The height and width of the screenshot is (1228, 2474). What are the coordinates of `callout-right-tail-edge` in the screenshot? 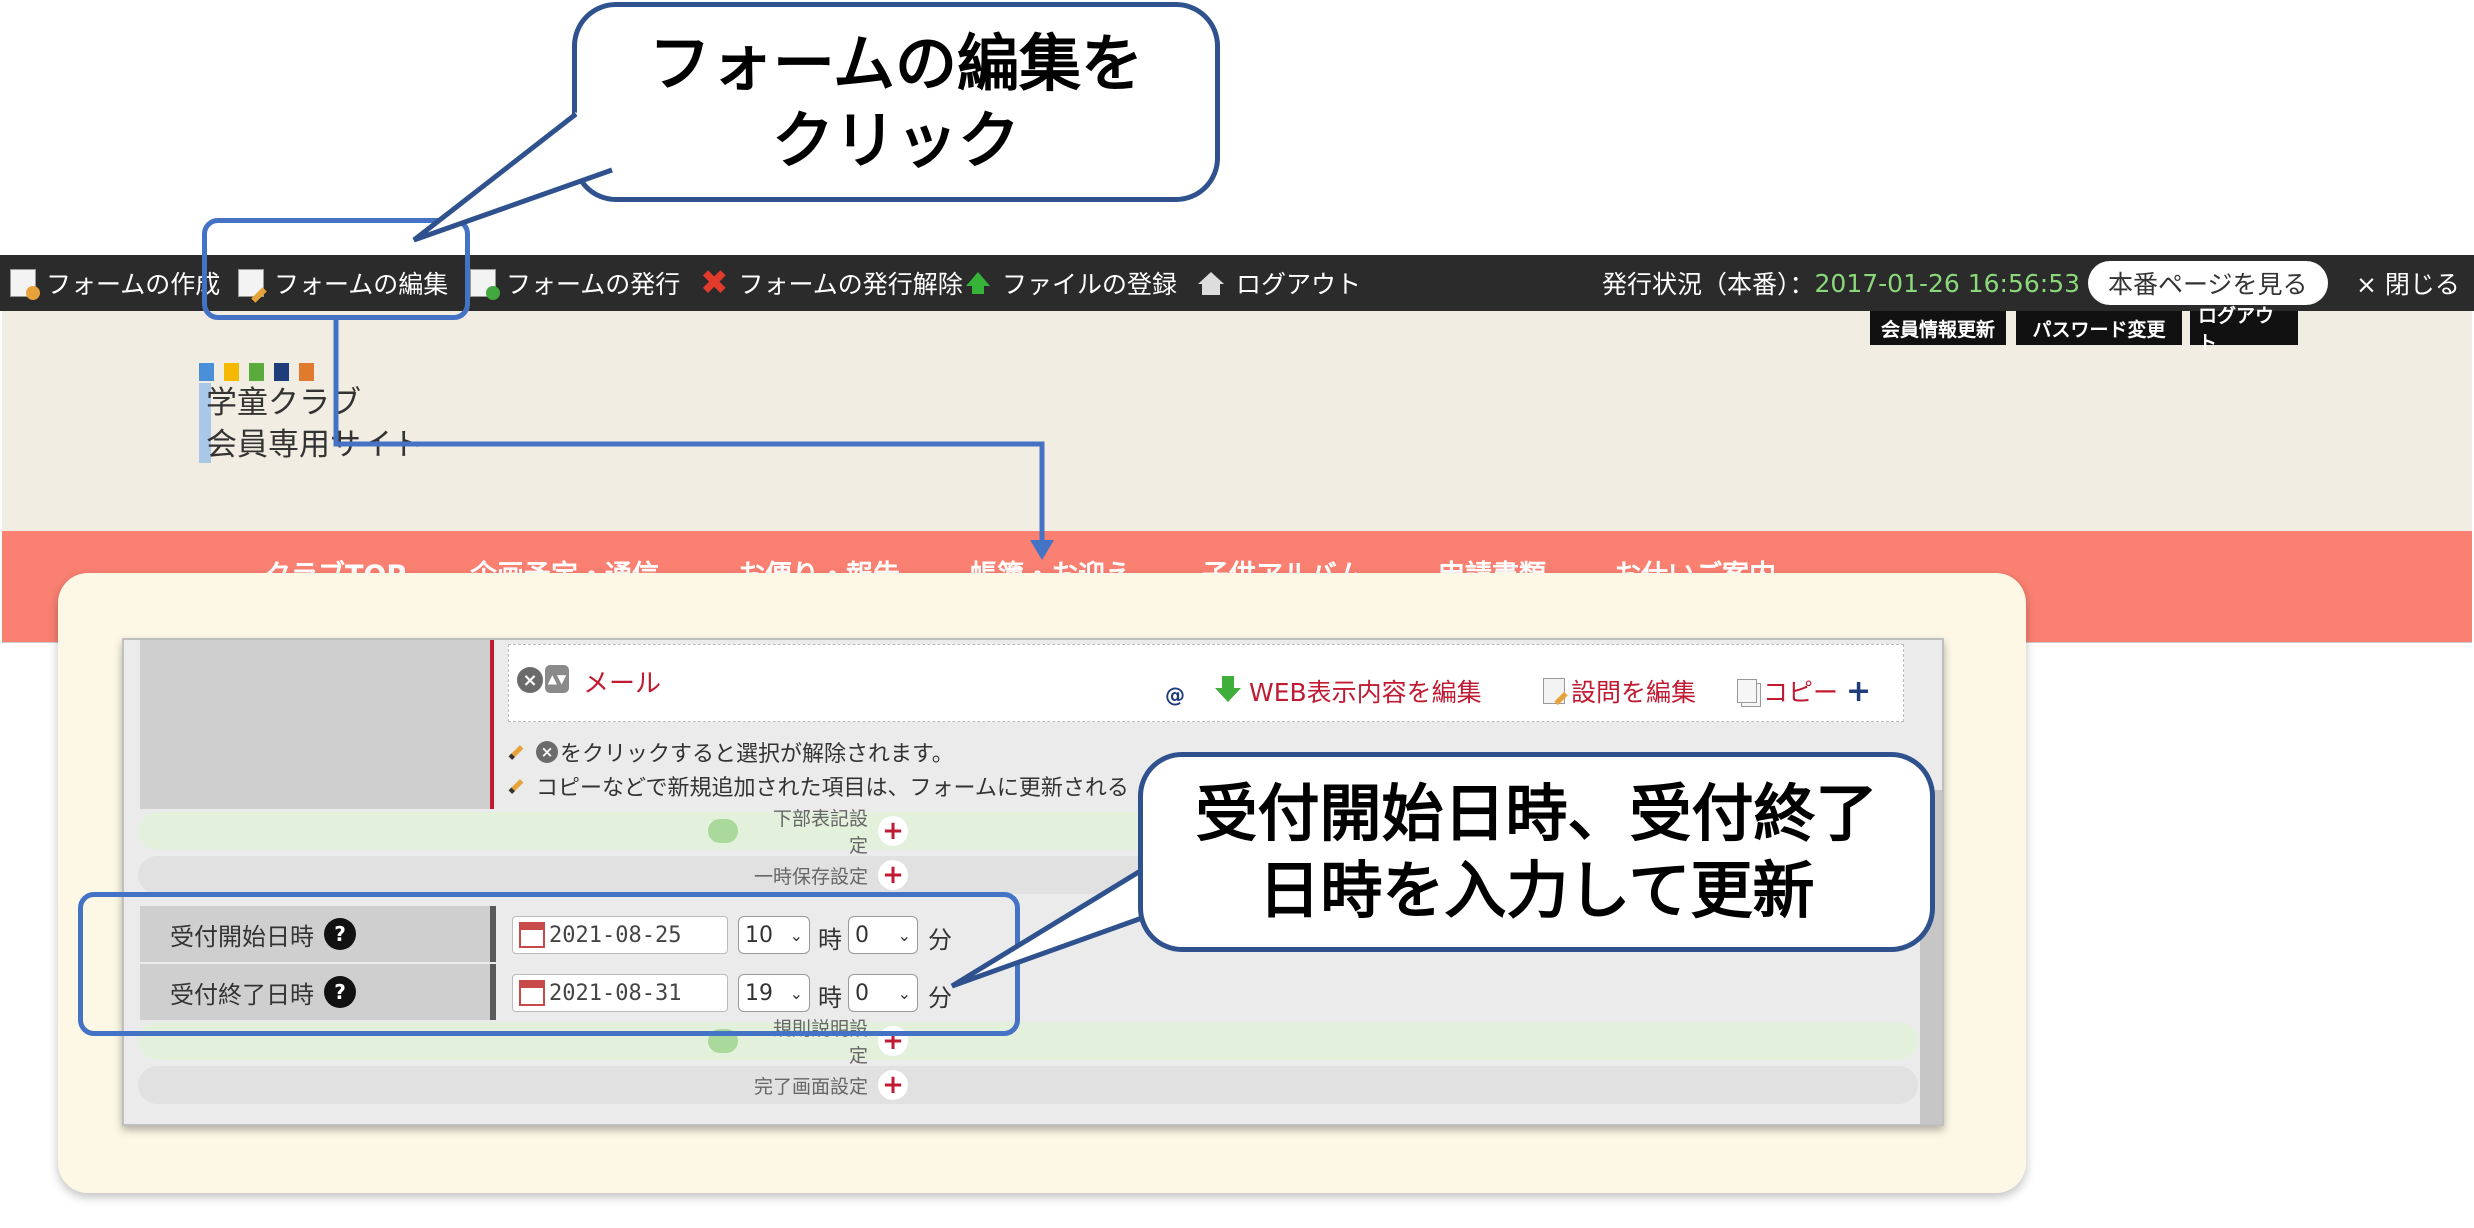 It's located at (1047, 928).